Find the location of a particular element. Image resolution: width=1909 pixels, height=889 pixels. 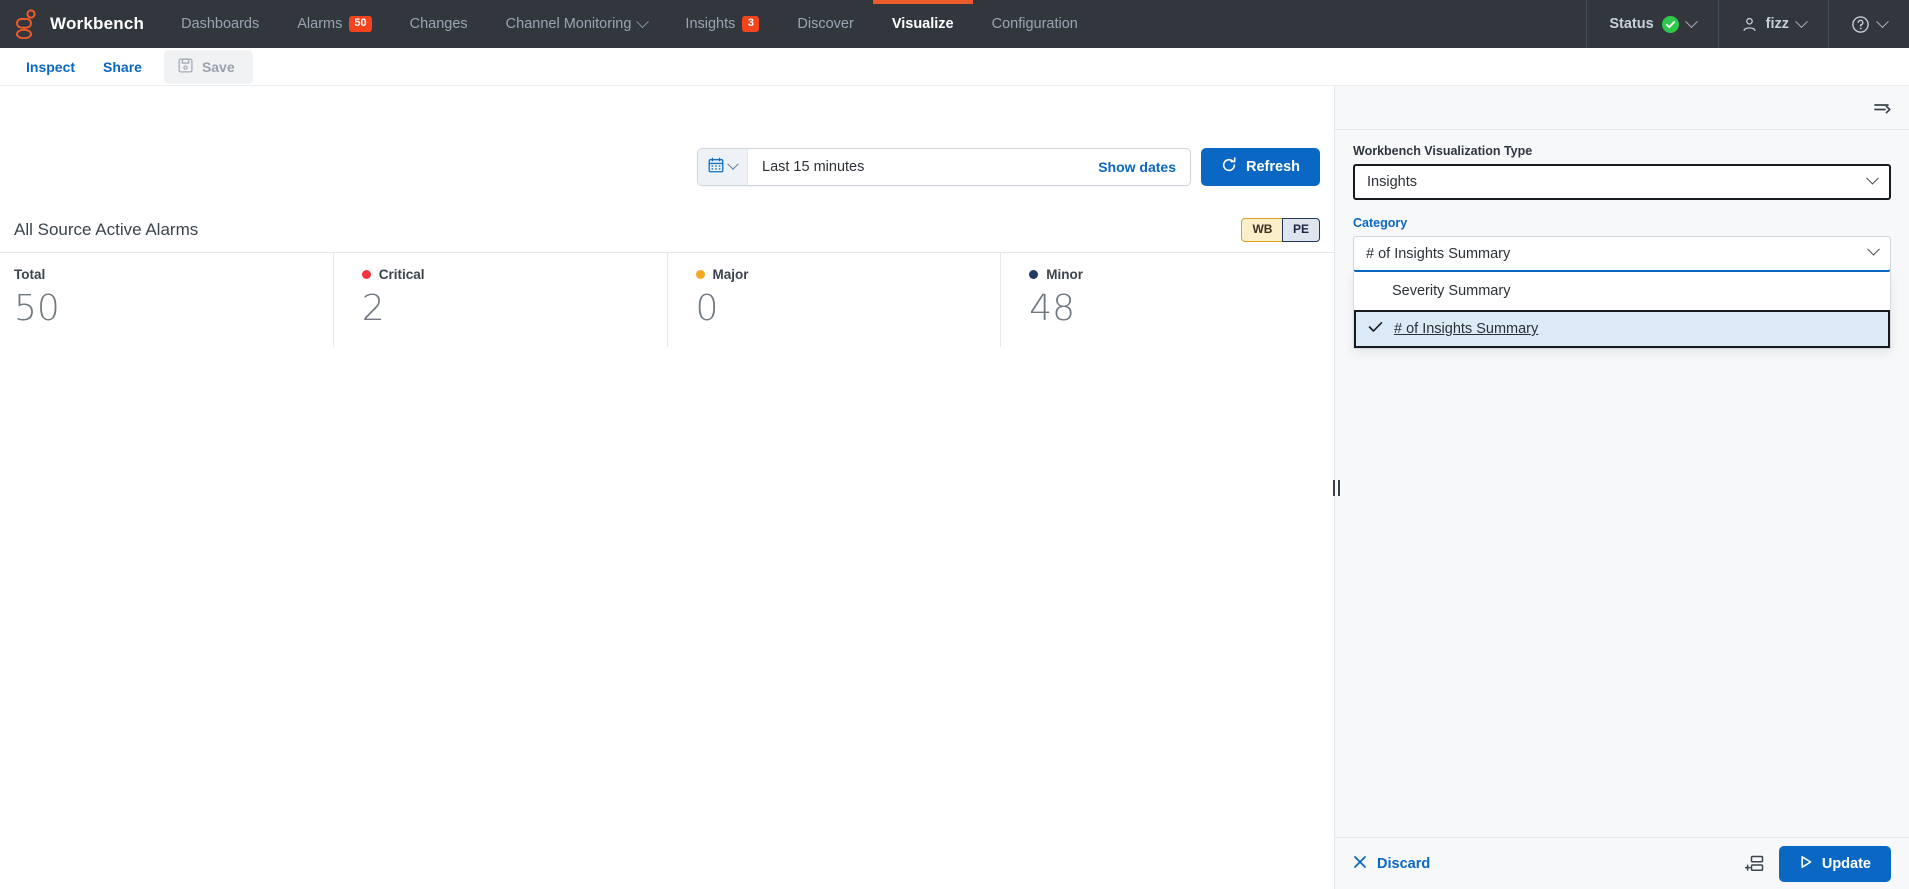

user-menu: fizz is located at coordinates (1772, 24).